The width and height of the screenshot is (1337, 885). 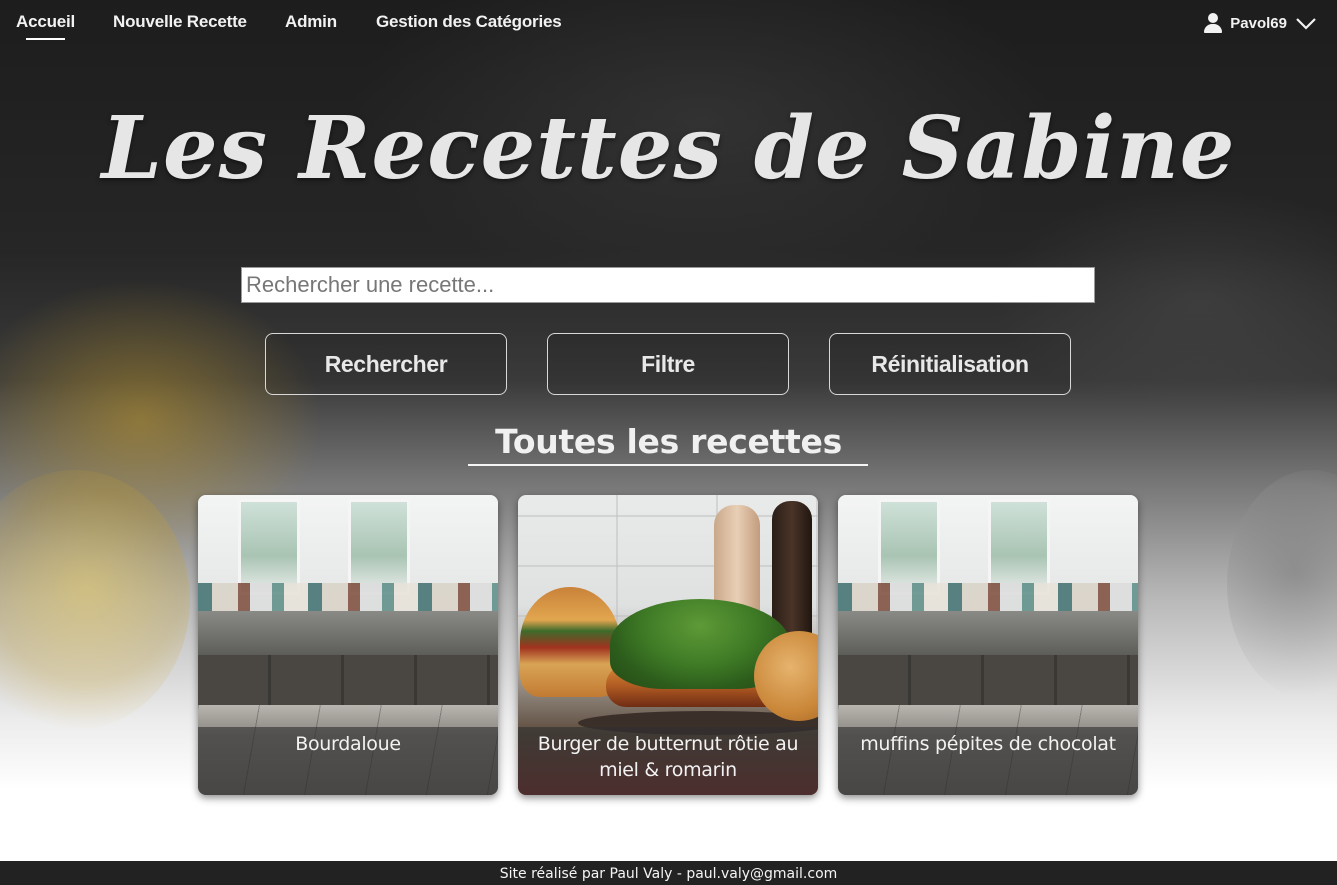 I want to click on nav-link-accueil: Accueil, so click(x=45, y=26).